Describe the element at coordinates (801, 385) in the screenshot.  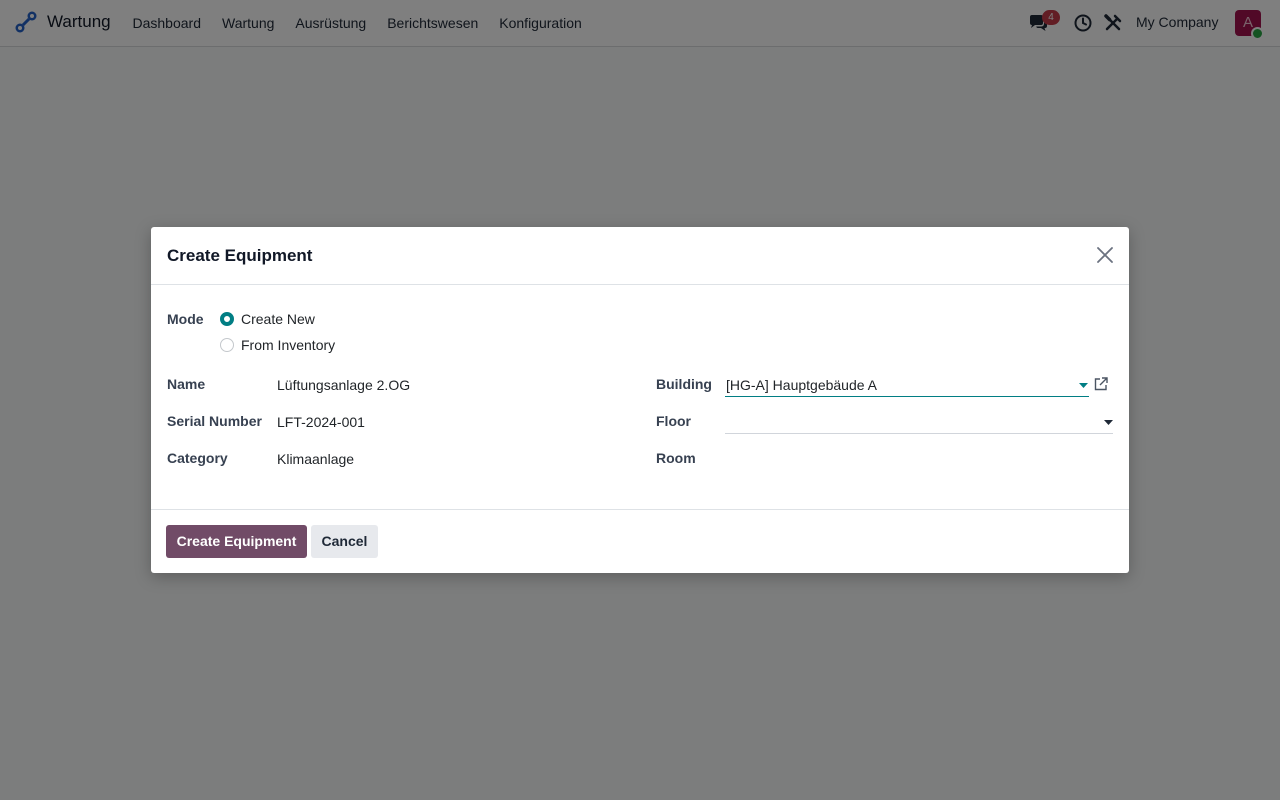
I see `building-field: [HG-A] Hauptgebäude A` at that location.